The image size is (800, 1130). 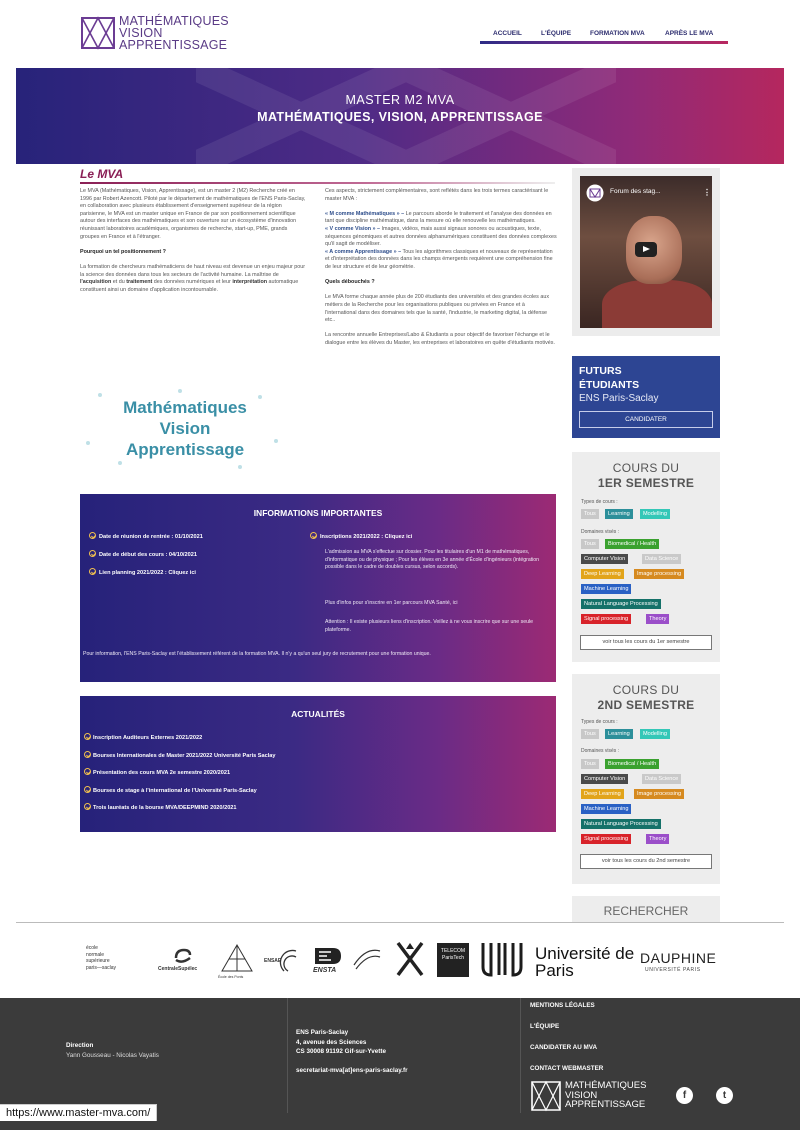 I want to click on facebook-icon: f, so click(x=684, y=1095).